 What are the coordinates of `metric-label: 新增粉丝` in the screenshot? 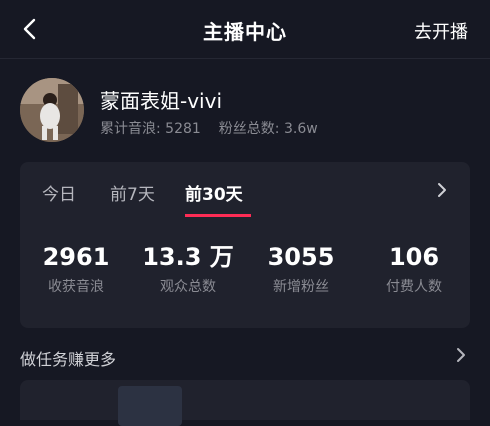 It's located at (301, 287).